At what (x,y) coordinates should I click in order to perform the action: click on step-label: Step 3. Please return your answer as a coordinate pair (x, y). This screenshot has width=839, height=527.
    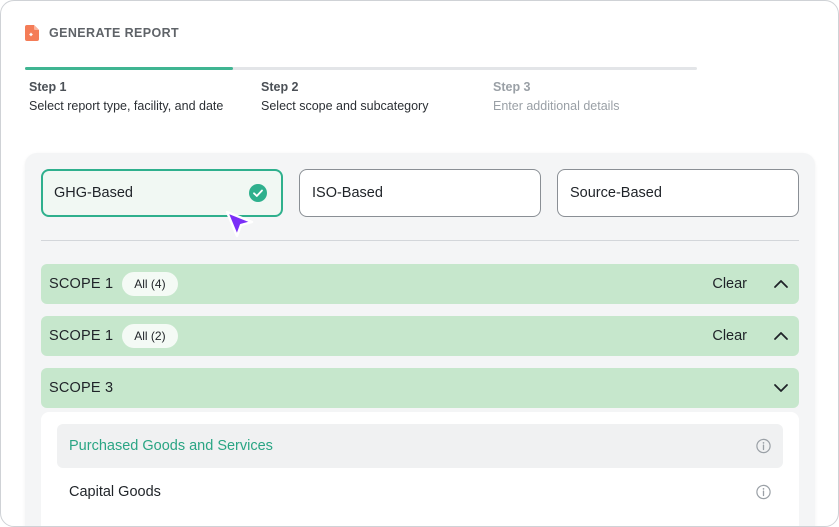
    Looking at the image, I should click on (512, 87).